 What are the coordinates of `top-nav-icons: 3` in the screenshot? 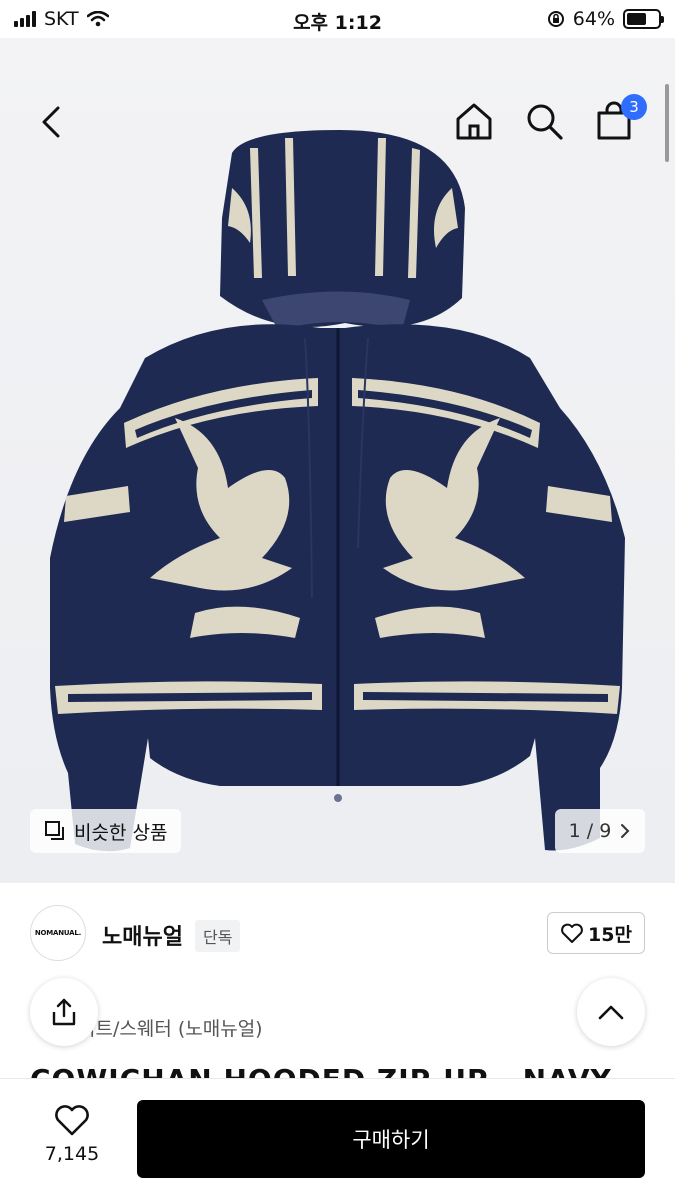 It's located at (550, 118).